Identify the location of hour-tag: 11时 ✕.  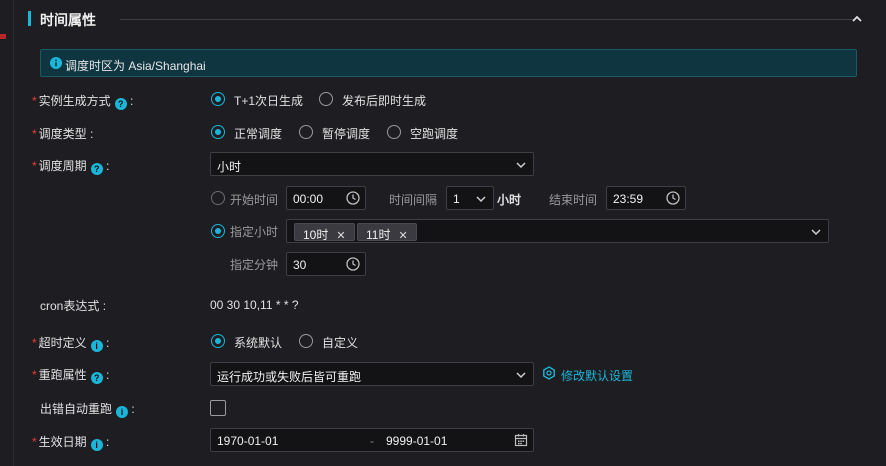
(387, 232).